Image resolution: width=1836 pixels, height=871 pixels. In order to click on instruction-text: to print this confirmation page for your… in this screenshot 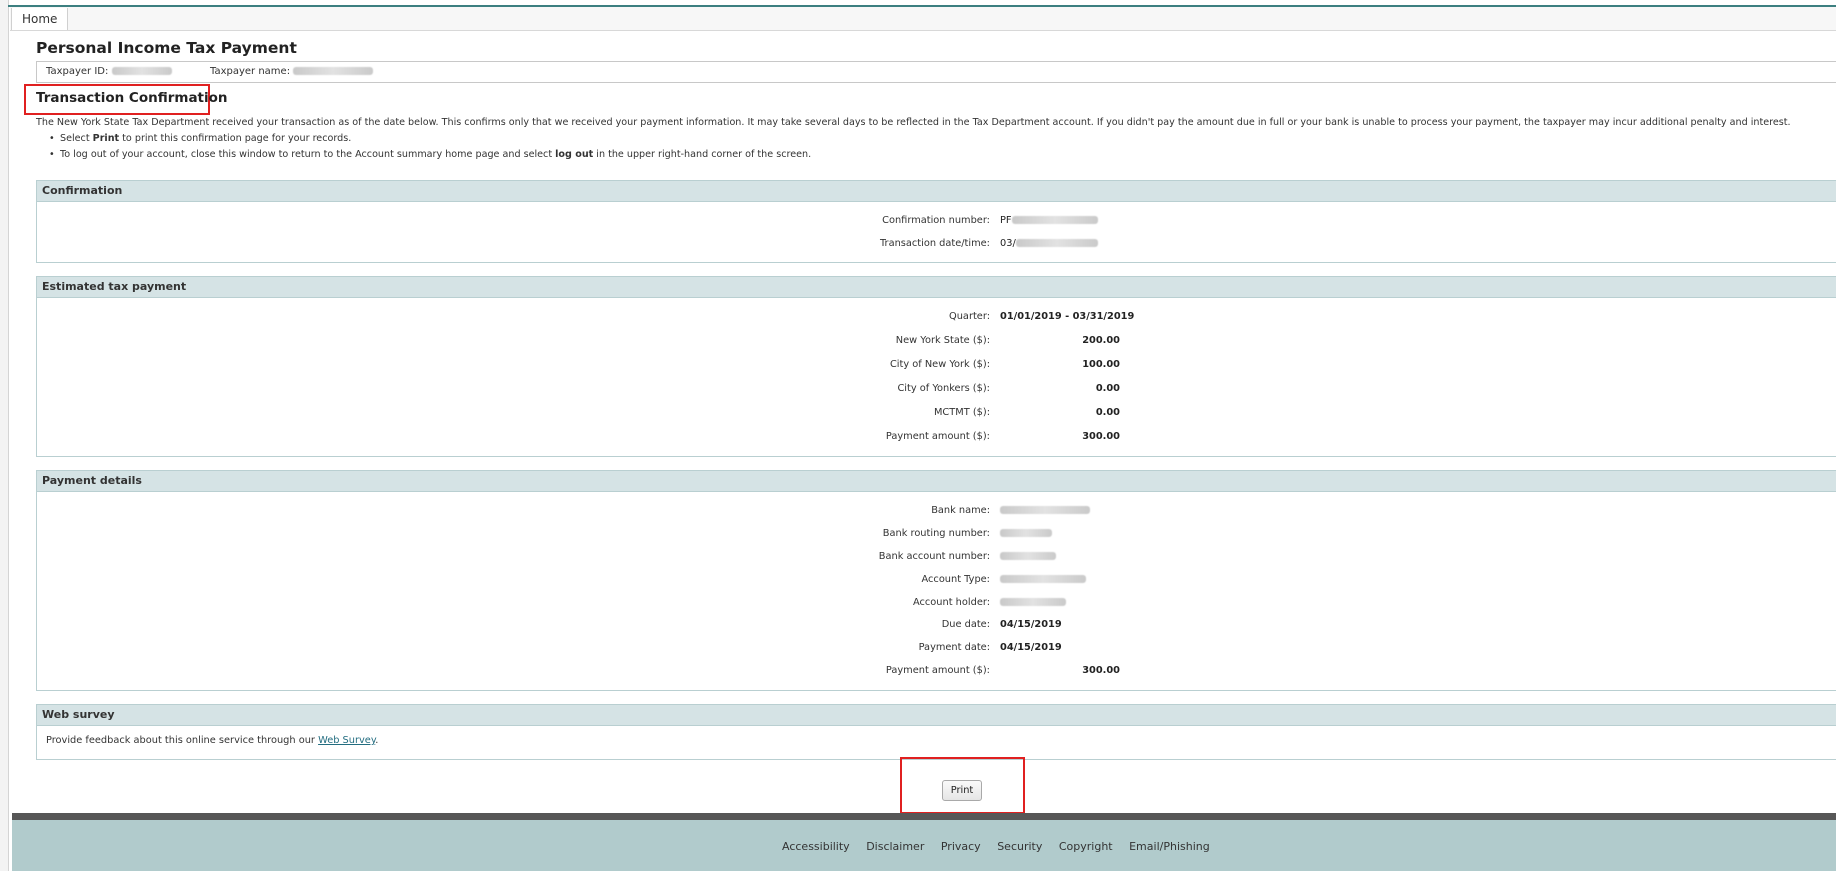, I will do `click(235, 138)`.